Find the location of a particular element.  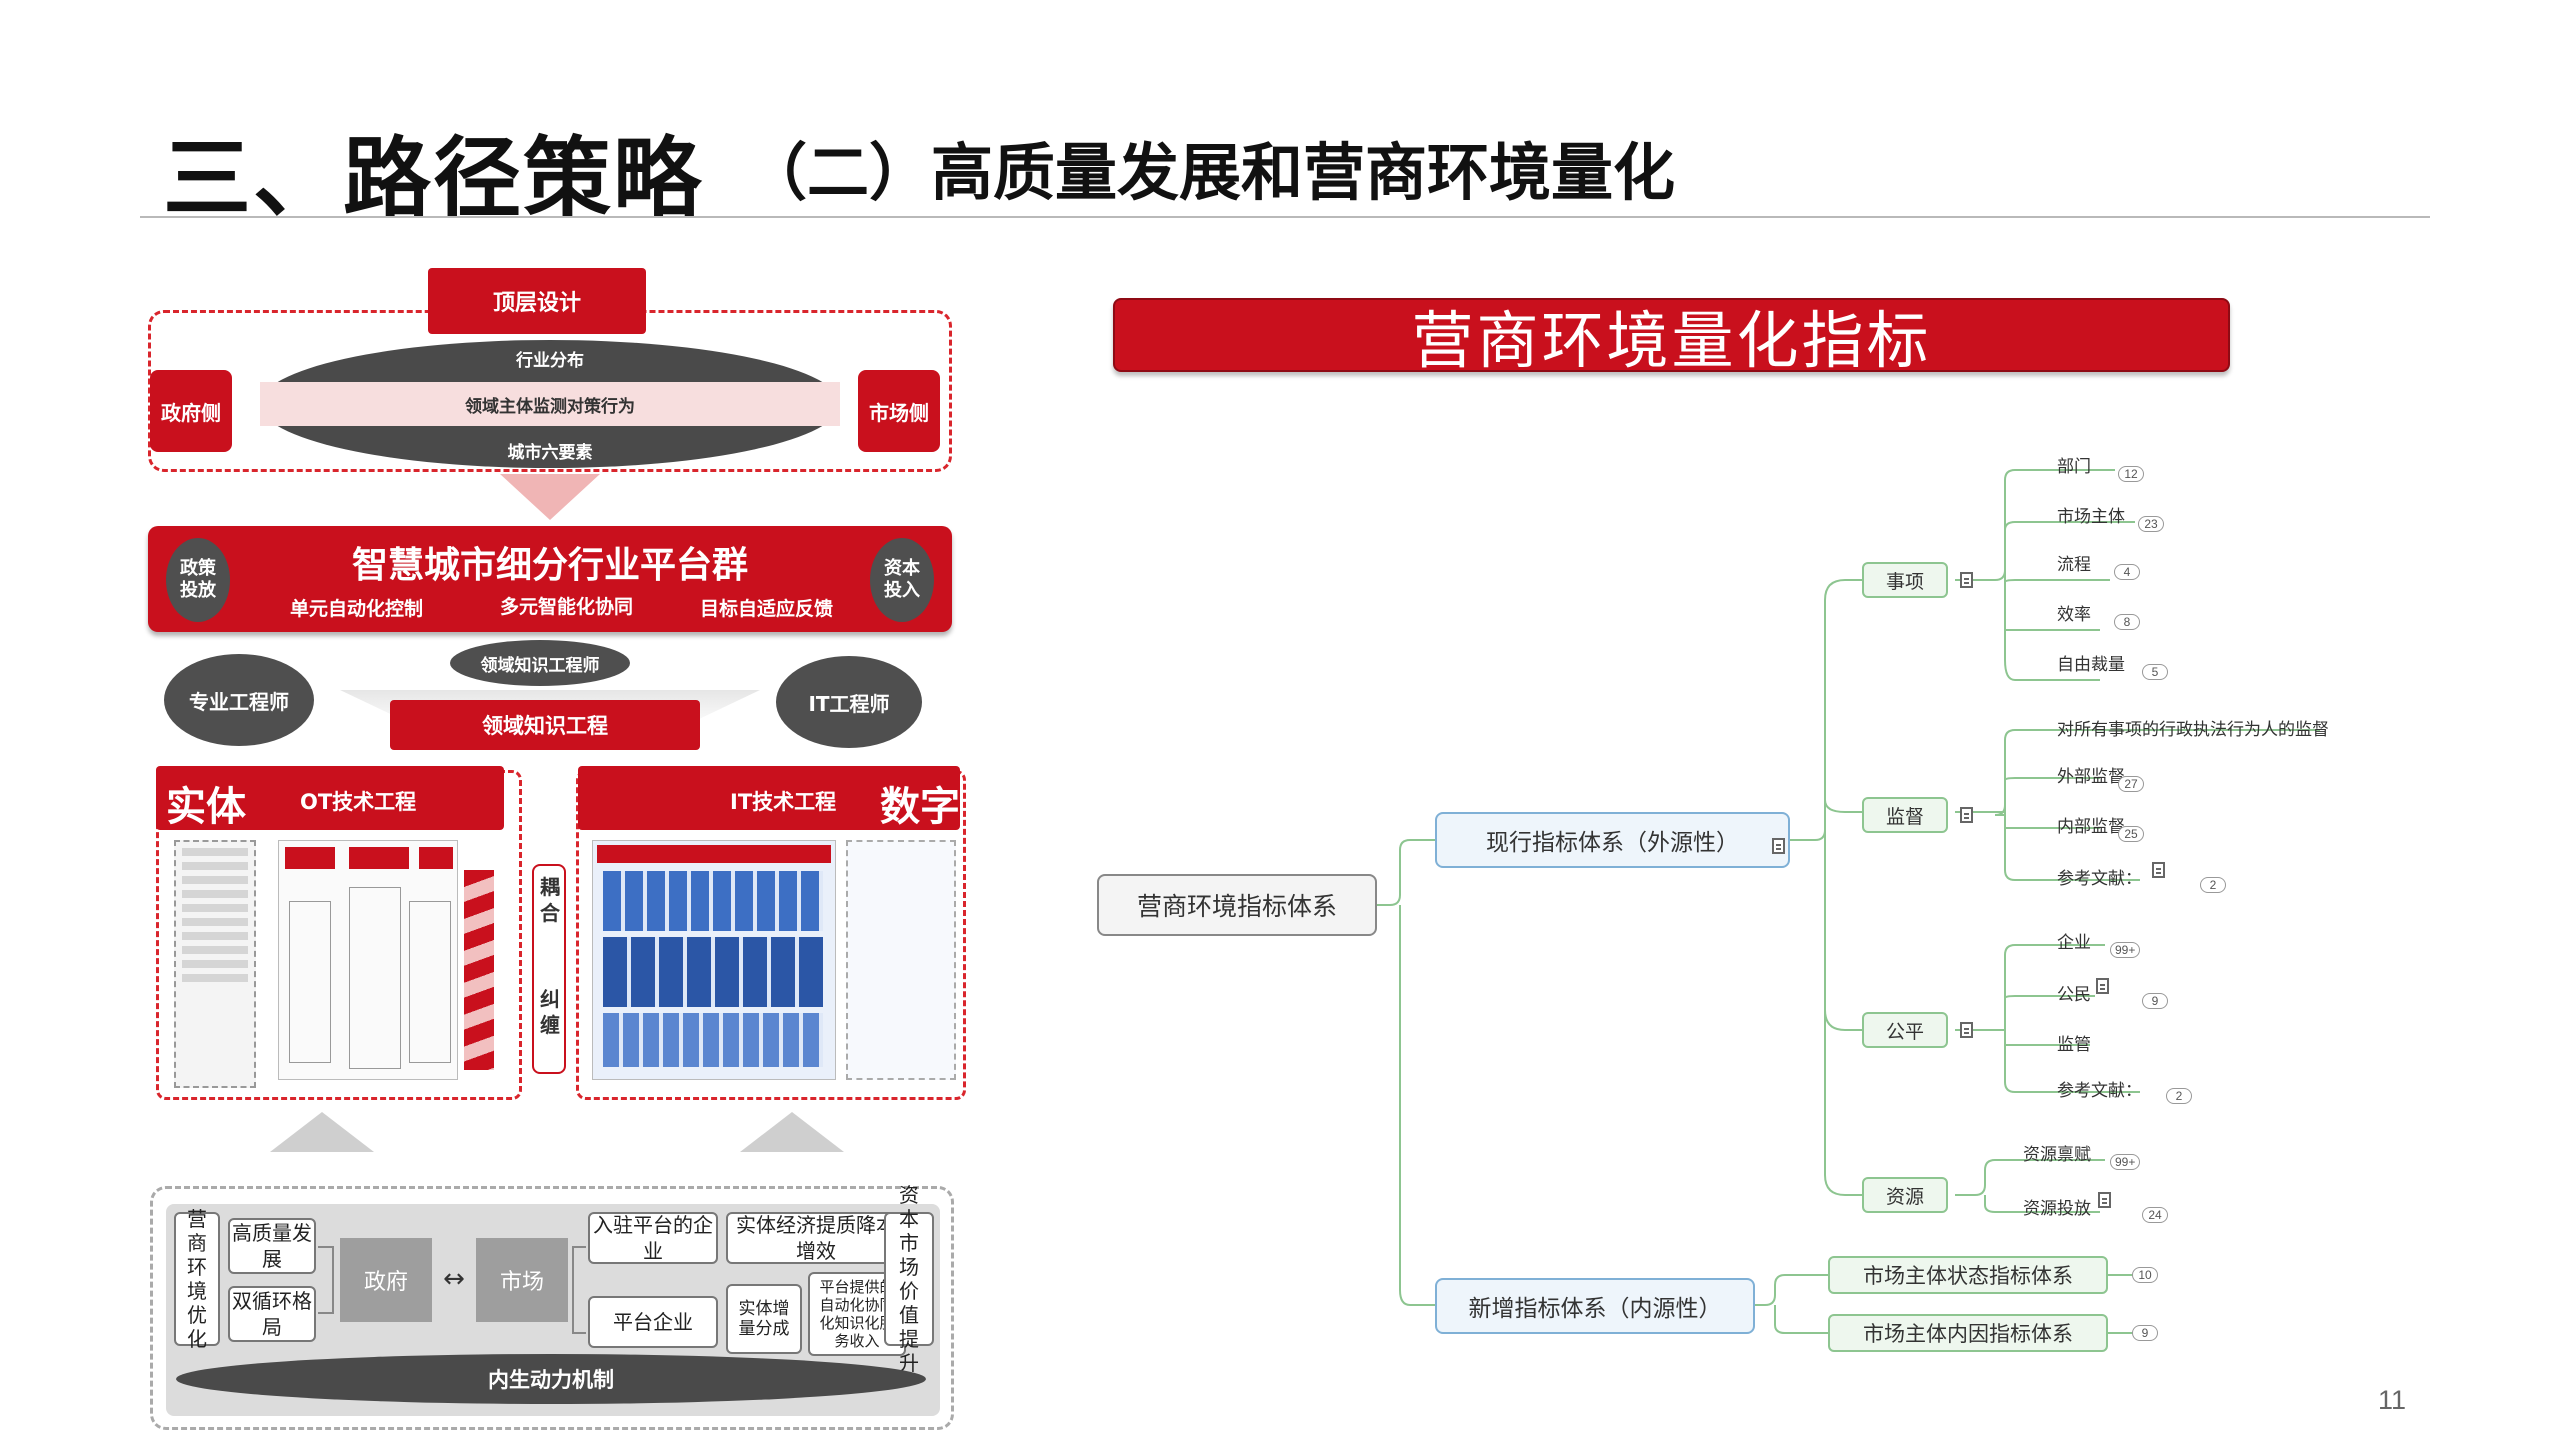

existing-system-node: 现行指标体系（外源性） is located at coordinates (1612, 840).